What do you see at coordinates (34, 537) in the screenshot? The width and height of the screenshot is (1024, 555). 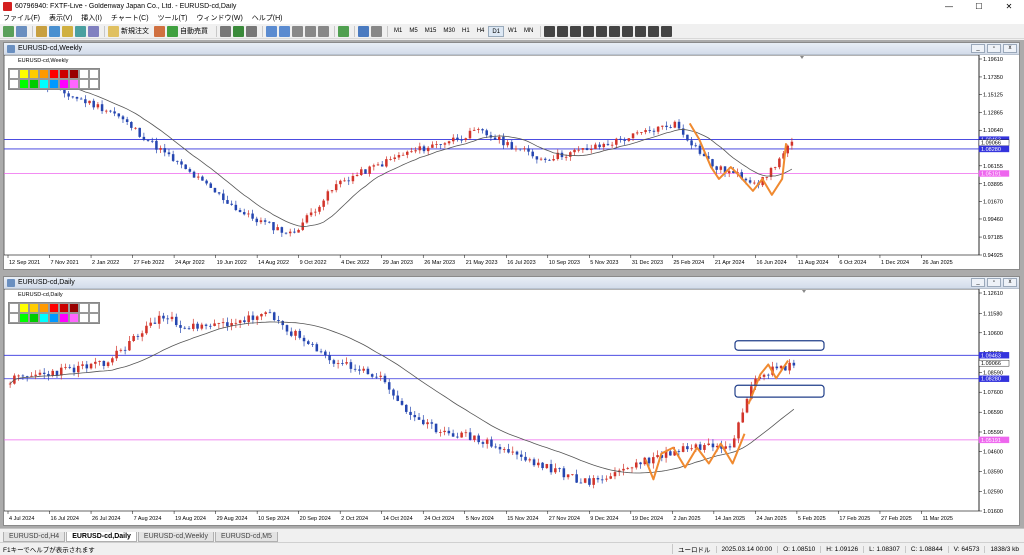 I see `tab-eurusd-h4: EURUSD-cd,H4` at bounding box center [34, 537].